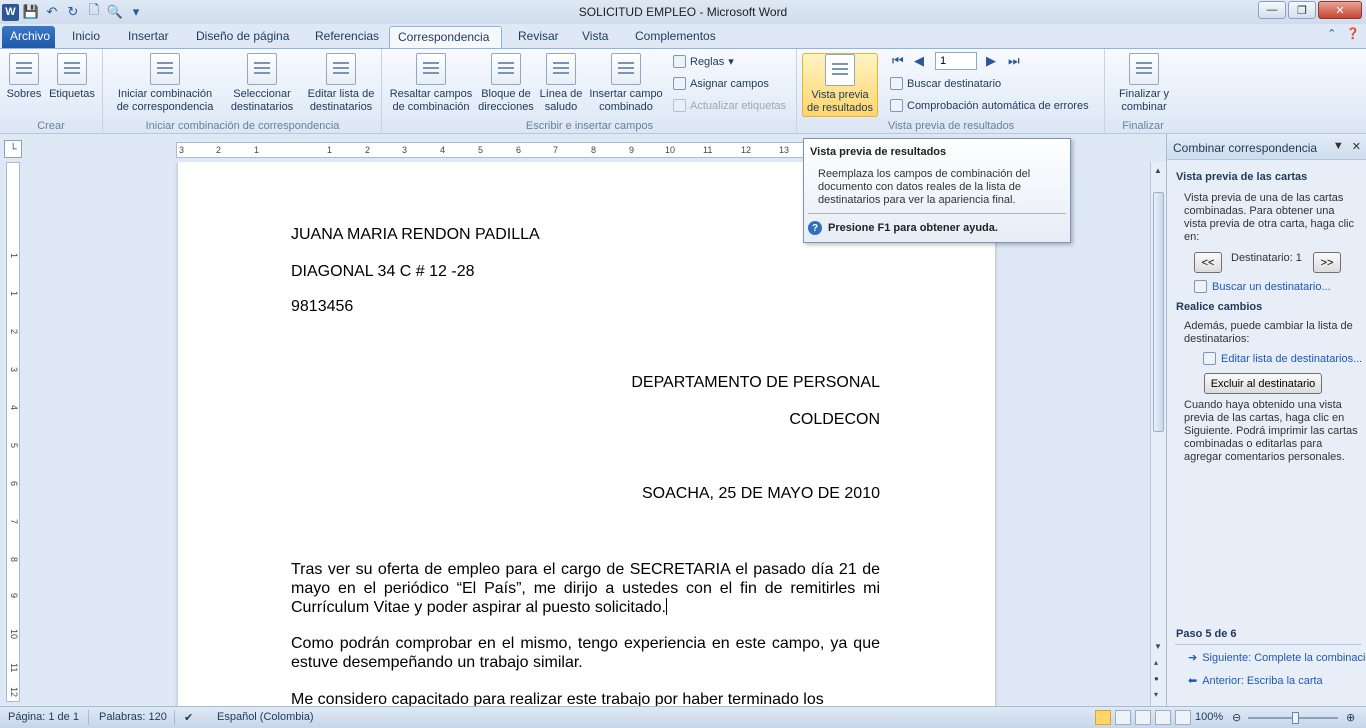 The image size is (1366, 728). Describe the element at coordinates (262, 83) in the screenshot. I see `seleccionar-destinatarios-button: Seleccionar destinatarios` at that location.